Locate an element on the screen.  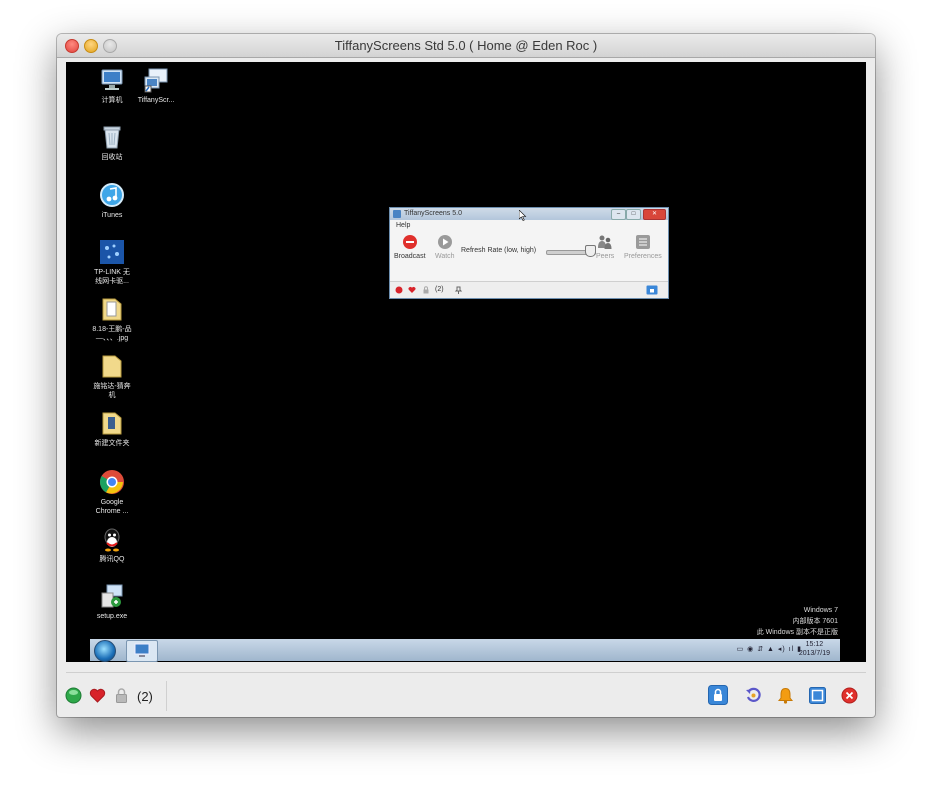
qq-icon is located at coordinates (112, 540).